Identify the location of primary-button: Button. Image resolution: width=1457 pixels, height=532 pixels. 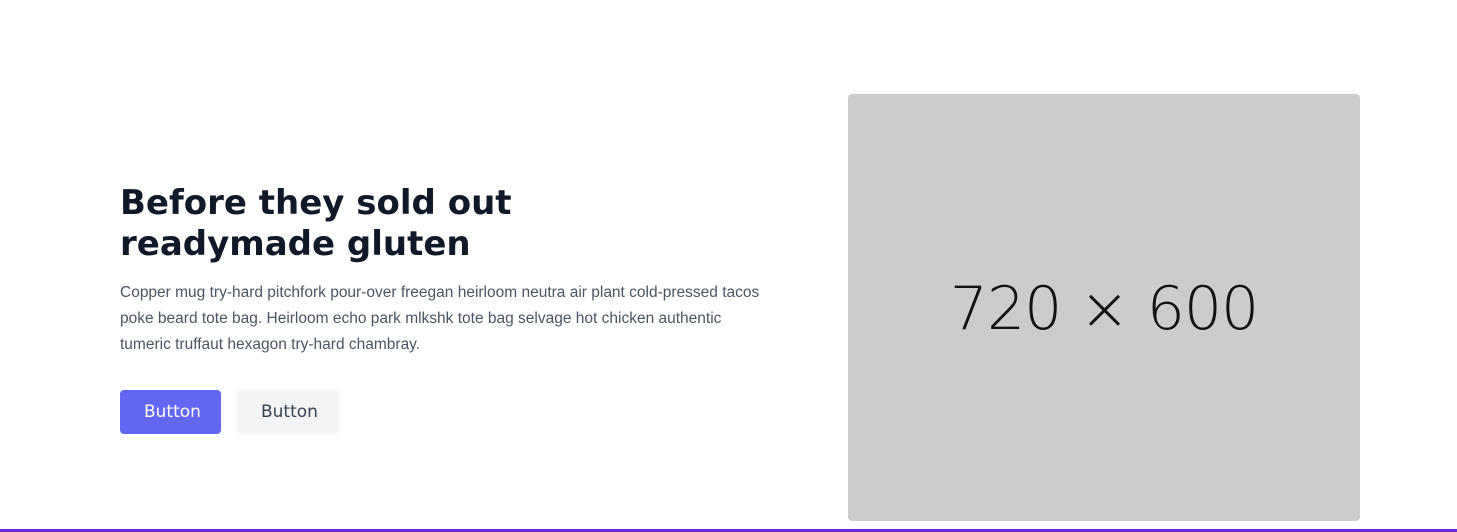
(170, 412).